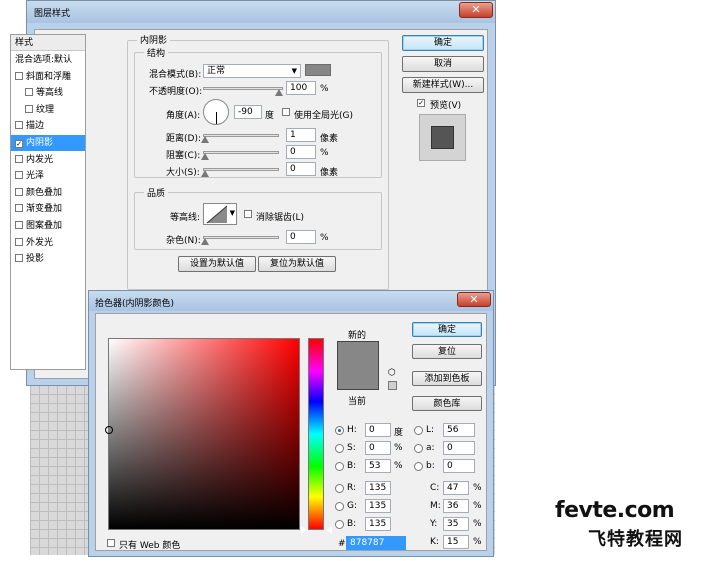 This screenshot has width=720, height=561. I want to click on cp-reset-button: 复位, so click(447, 351).